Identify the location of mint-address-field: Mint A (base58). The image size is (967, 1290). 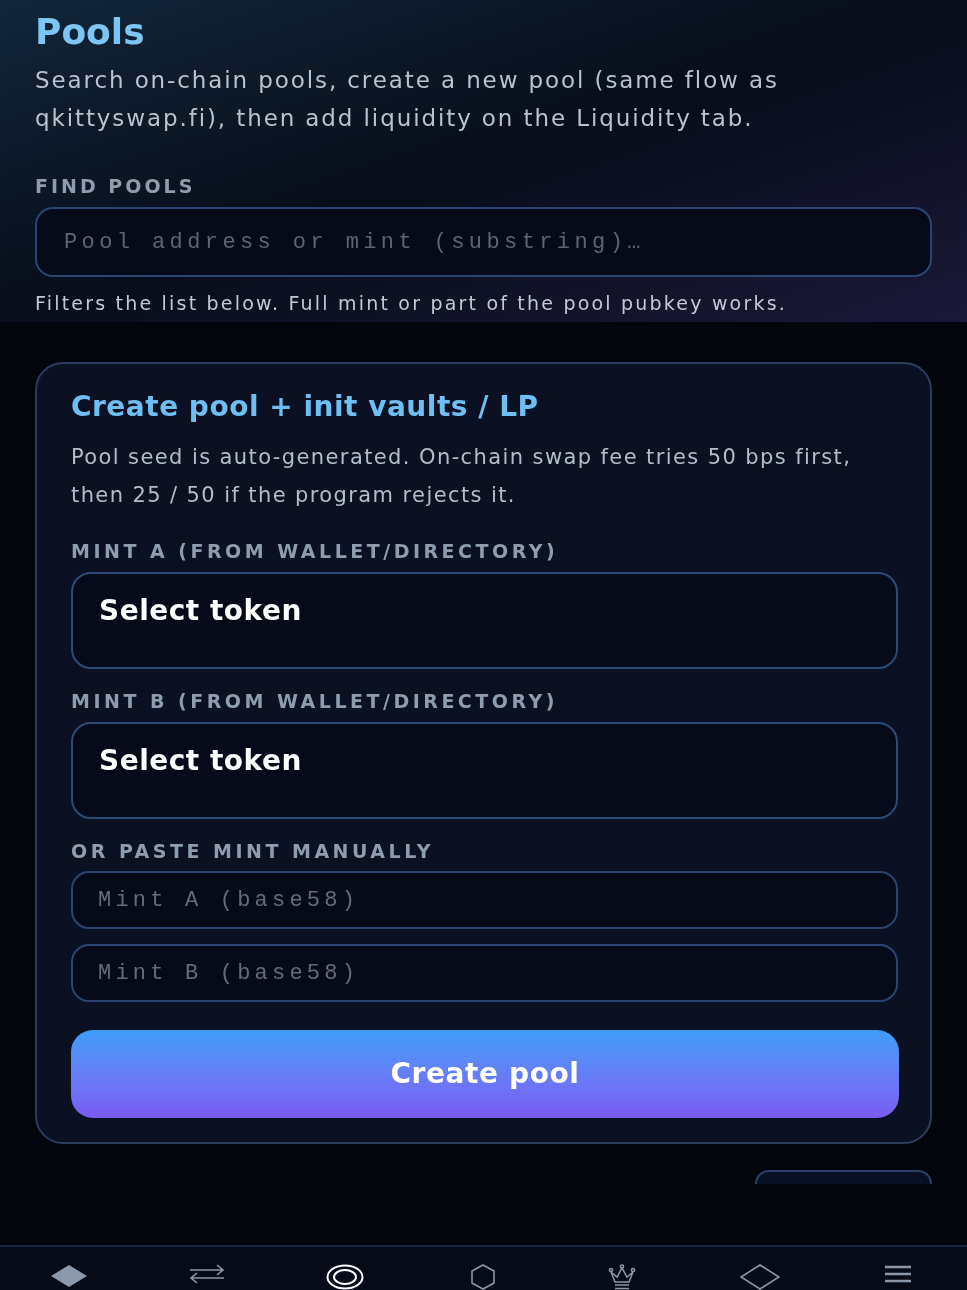
(484, 900).